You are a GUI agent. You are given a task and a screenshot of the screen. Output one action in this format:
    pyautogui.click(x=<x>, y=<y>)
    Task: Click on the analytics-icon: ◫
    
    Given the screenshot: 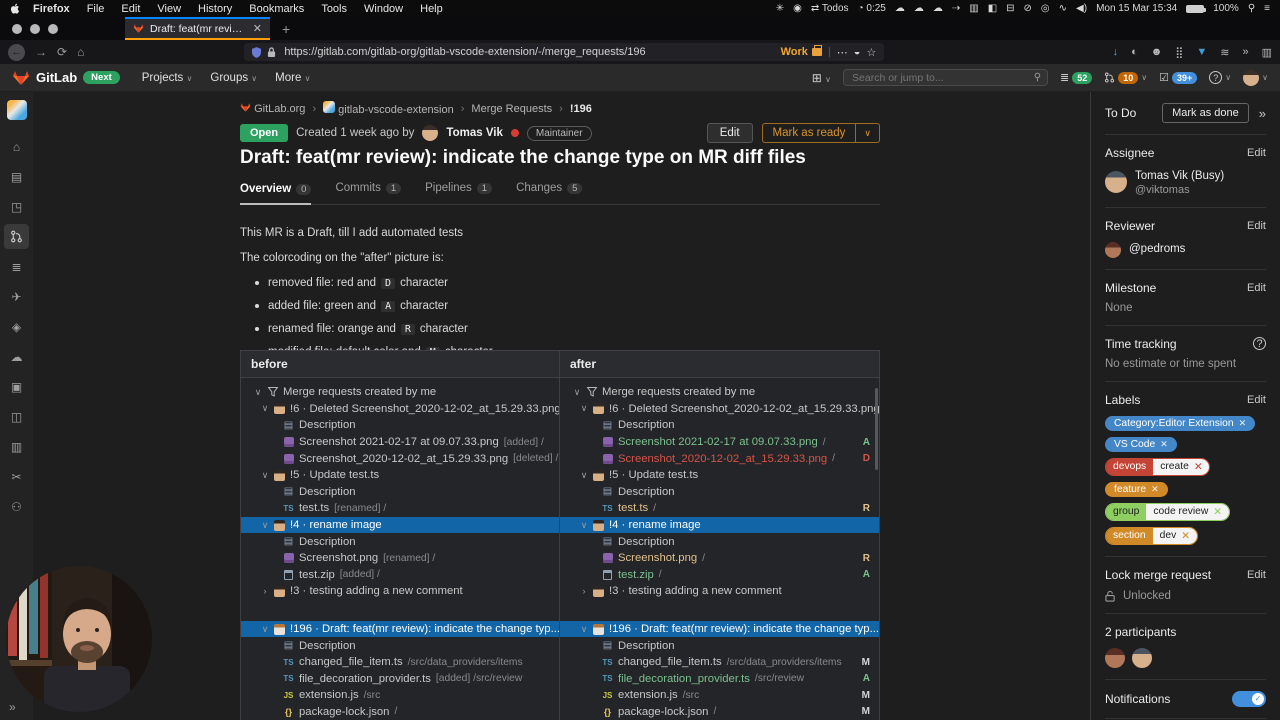 What is the action you would take?
    pyautogui.click(x=16, y=416)
    